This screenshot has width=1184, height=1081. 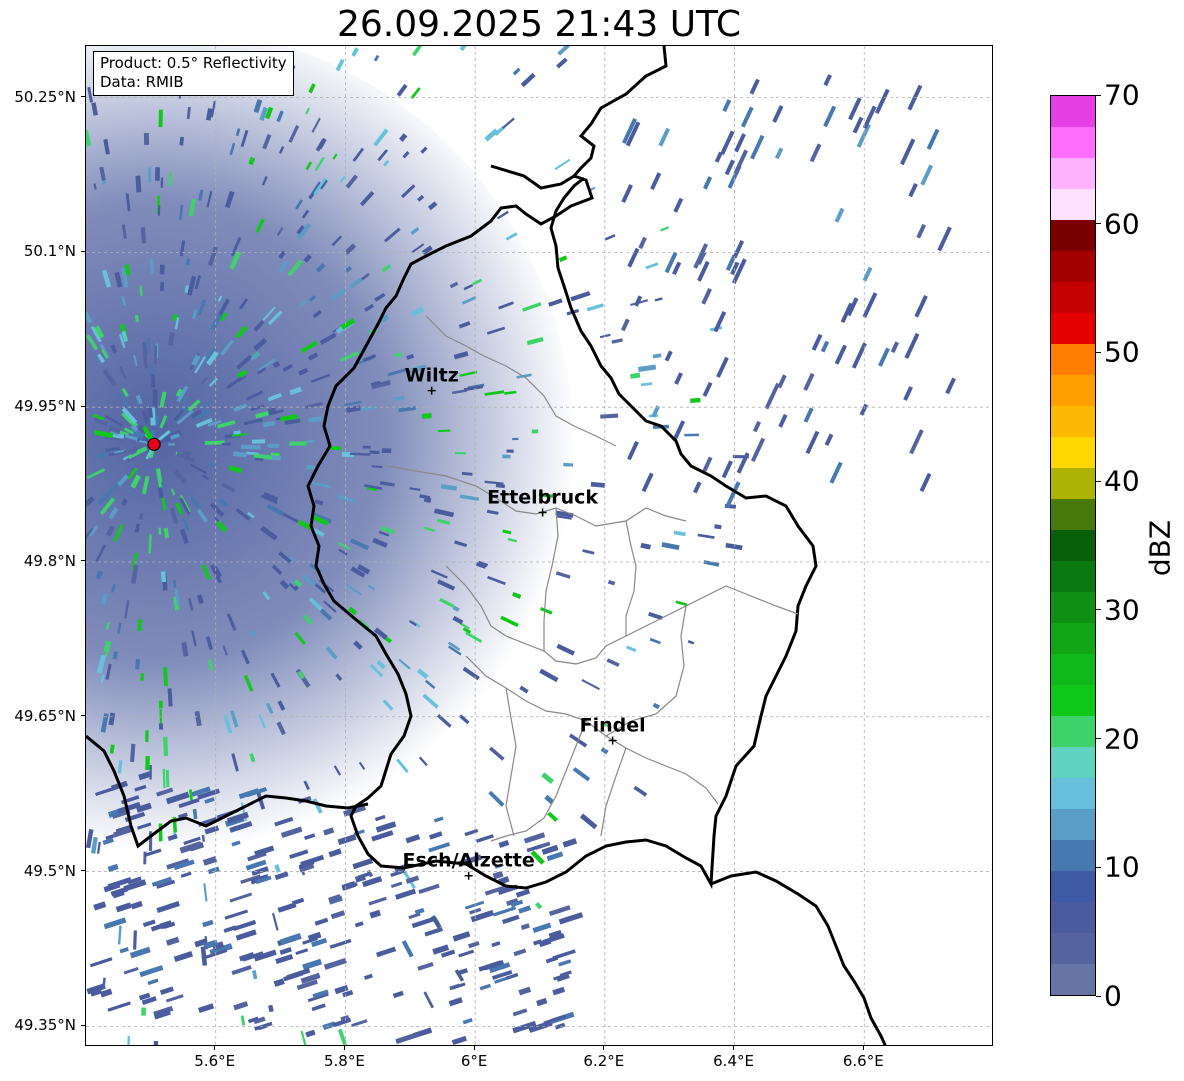 What do you see at coordinates (432, 376) in the screenshot?
I see `city-label: Wiltz` at bounding box center [432, 376].